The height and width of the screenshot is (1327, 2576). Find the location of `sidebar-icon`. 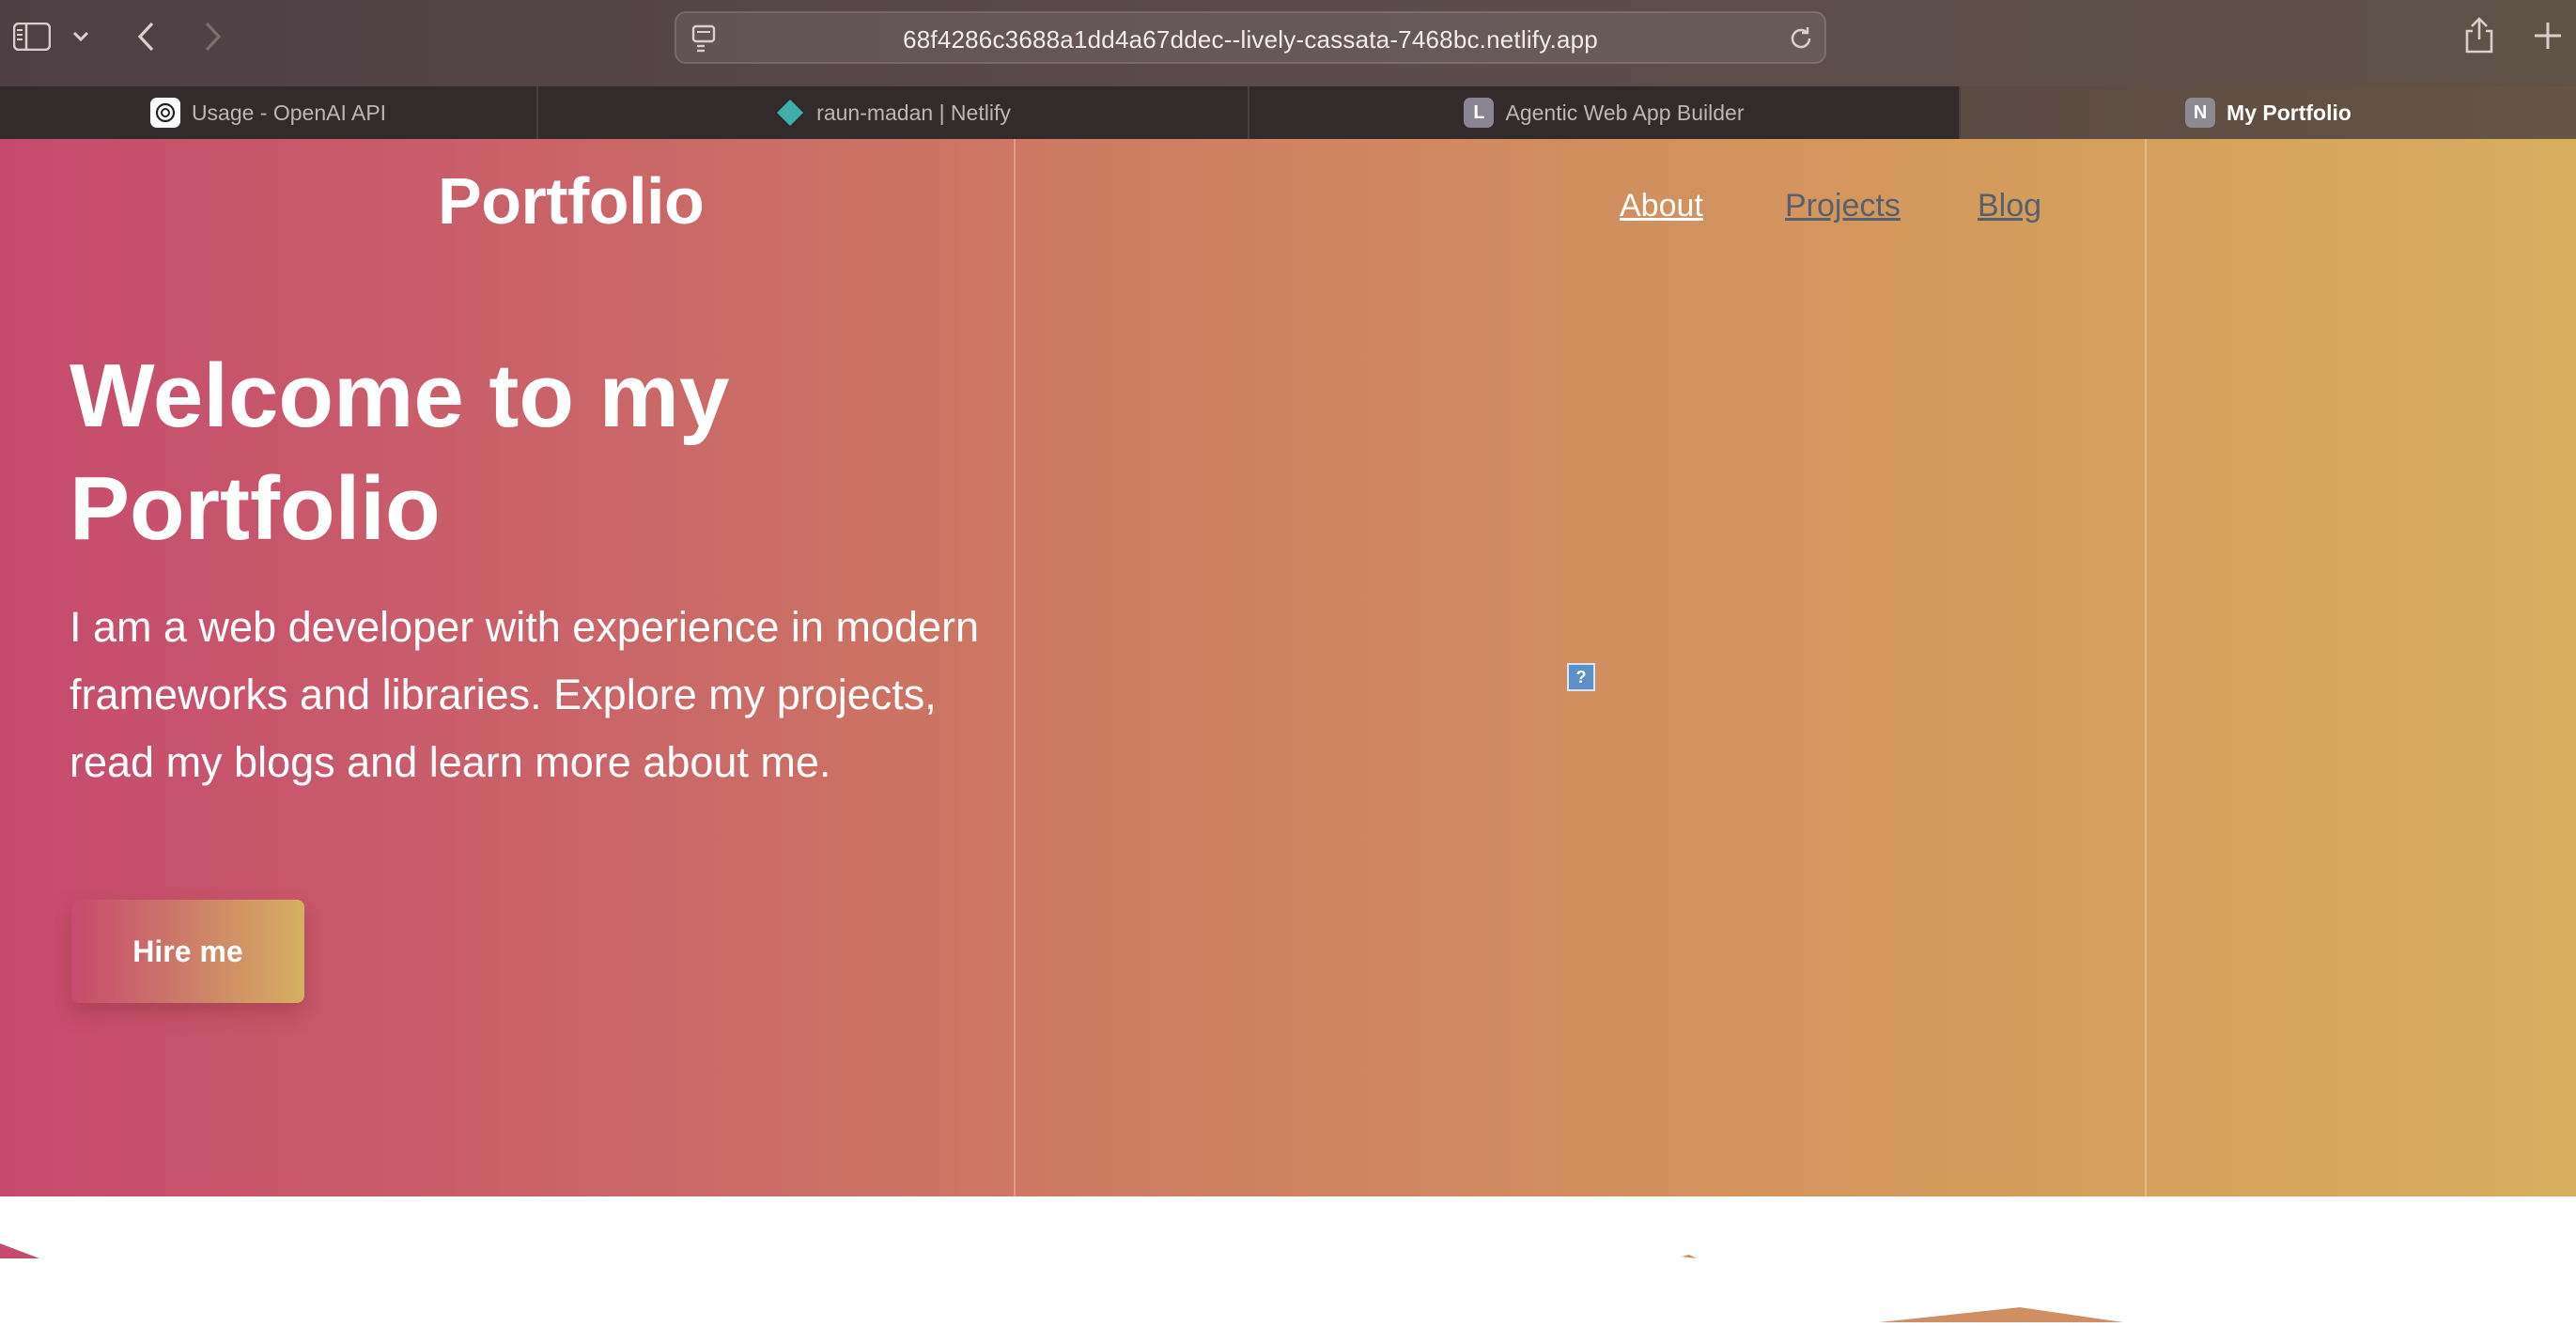

sidebar-icon is located at coordinates (32, 37).